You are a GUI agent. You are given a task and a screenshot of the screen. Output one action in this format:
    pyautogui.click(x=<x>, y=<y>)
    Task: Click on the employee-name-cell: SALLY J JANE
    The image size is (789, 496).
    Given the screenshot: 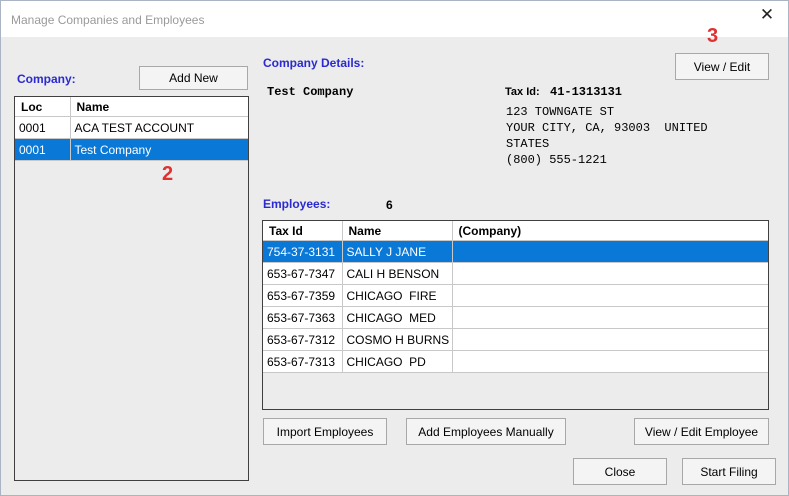 What is the action you would take?
    pyautogui.click(x=397, y=251)
    